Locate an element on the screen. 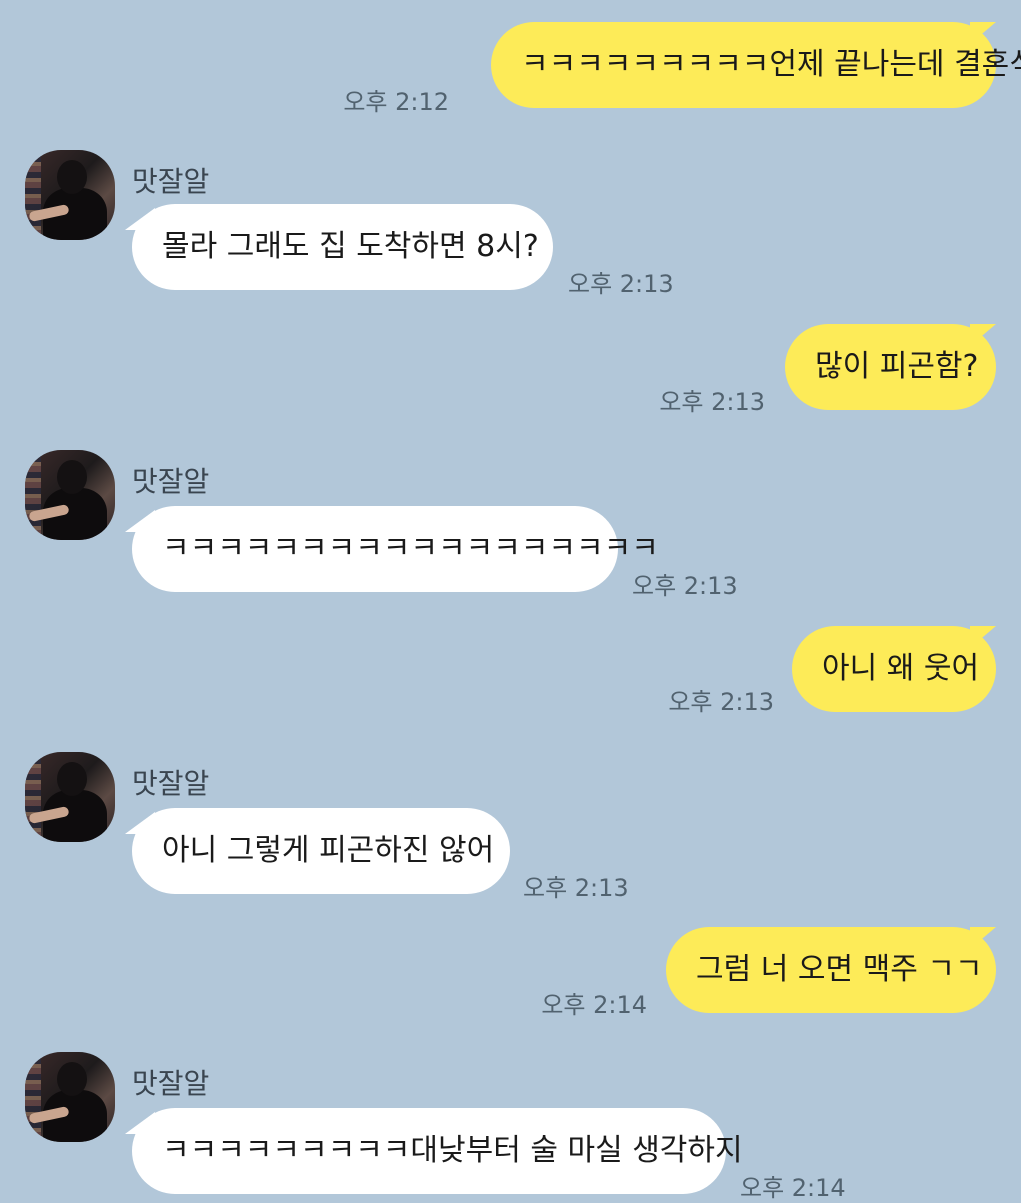  my-message-bubble: ㅋㅋㅋㅋㅋㅋㅋㅋㅋ언제 끝나는데 결혼식 is located at coordinates (756, 65).